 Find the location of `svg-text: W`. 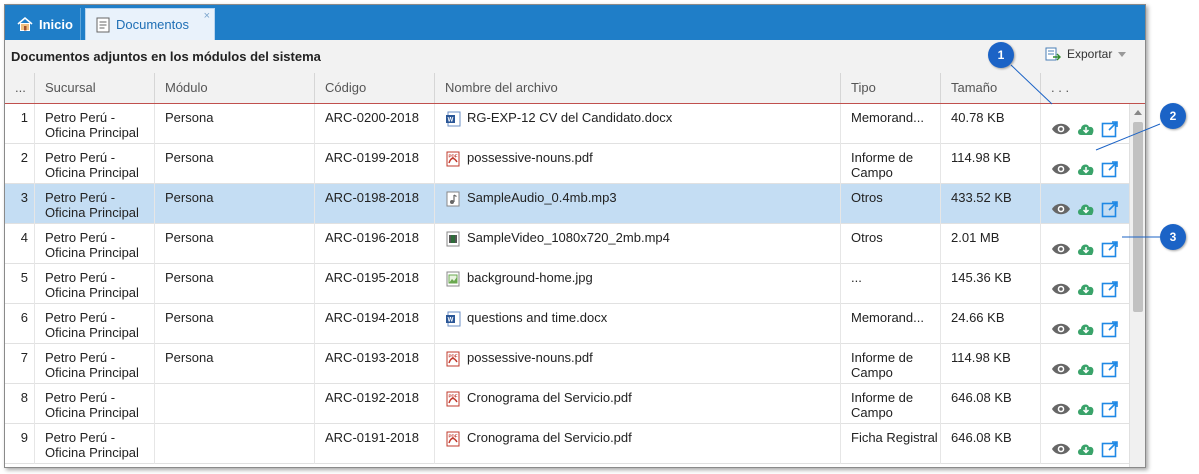

svg-text: W is located at coordinates (451, 321).